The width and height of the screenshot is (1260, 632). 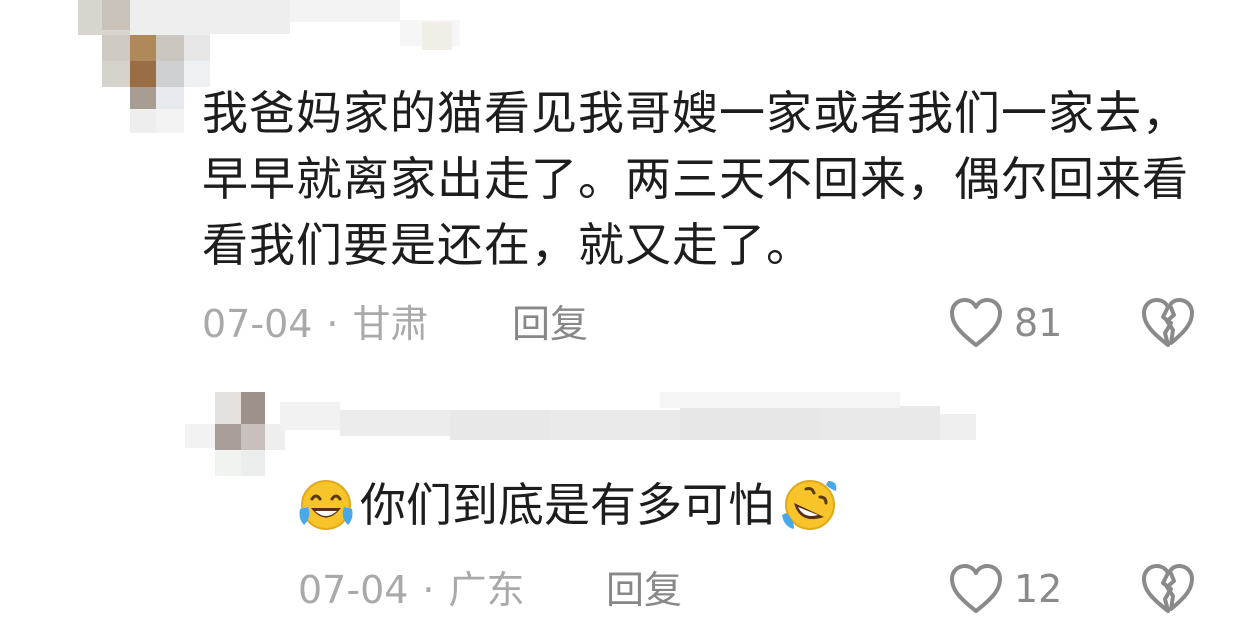 What do you see at coordinates (1005, 589) in the screenshot?
I see `reply-like-button: 12` at bounding box center [1005, 589].